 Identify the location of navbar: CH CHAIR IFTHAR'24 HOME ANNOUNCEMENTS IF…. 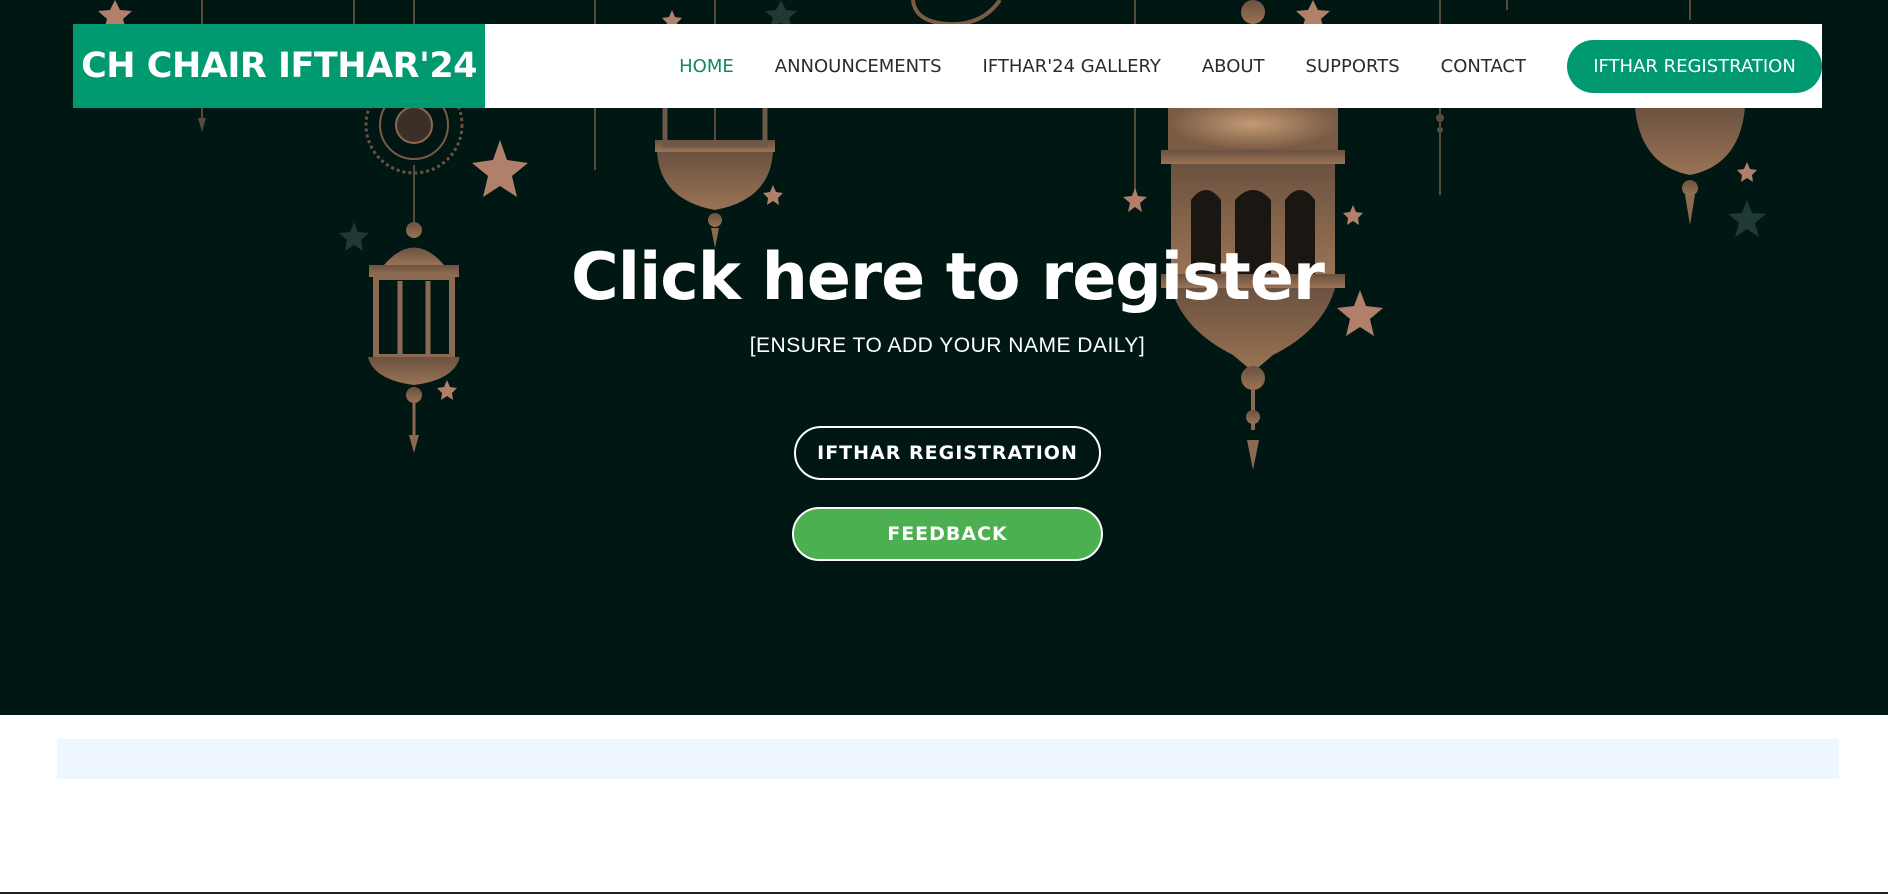
(947, 66).